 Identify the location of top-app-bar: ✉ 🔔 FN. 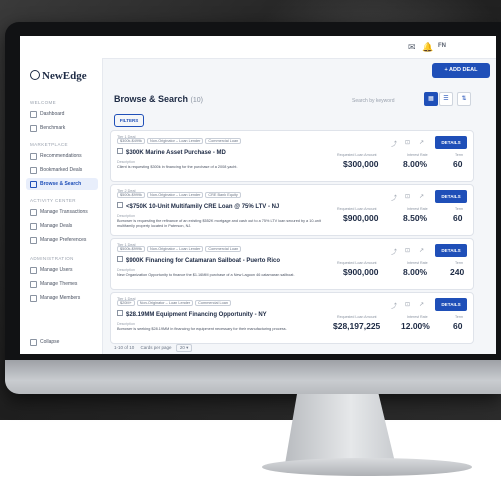
(258, 47).